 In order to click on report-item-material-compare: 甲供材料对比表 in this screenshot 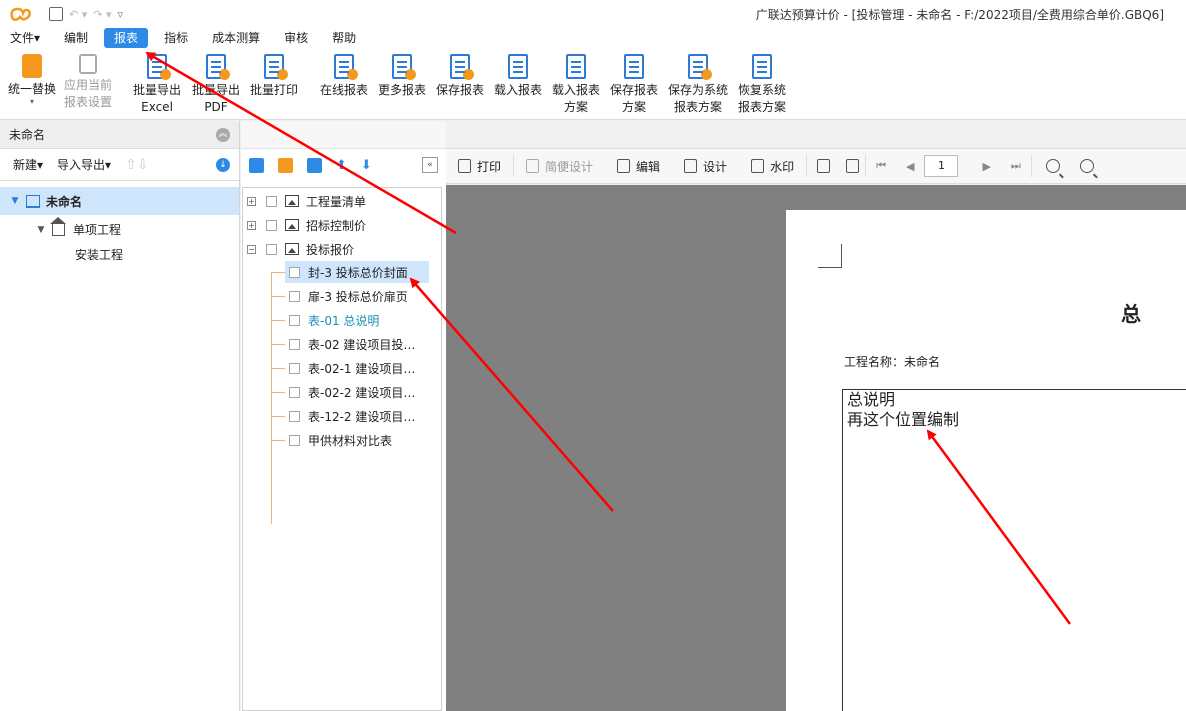, I will do `click(340, 440)`.